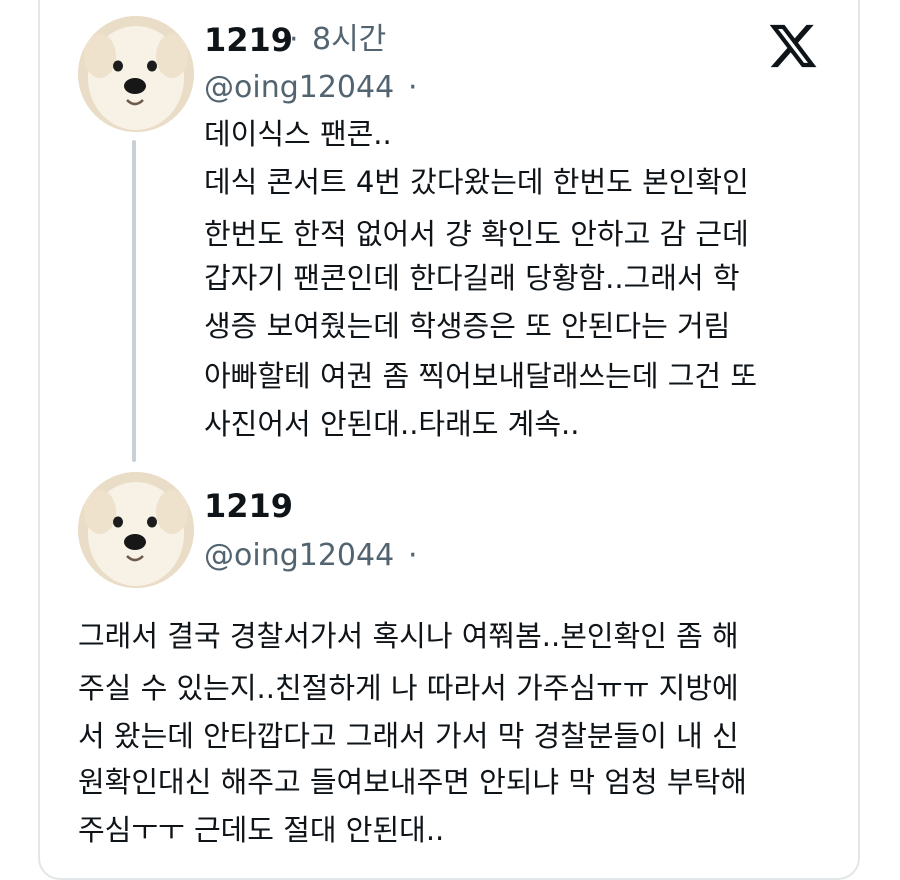 The height and width of the screenshot is (880, 900). What do you see at coordinates (476, 234) in the screenshot?
I see `tweet-text-line: 한번도 한적 없어서 걍 확인도 안하고 감 근데` at bounding box center [476, 234].